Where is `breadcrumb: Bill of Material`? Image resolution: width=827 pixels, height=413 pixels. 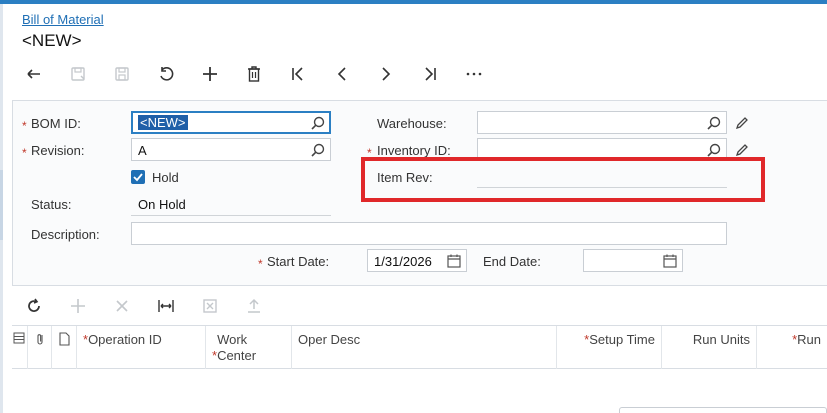 breadcrumb: Bill of Material is located at coordinates (63, 19).